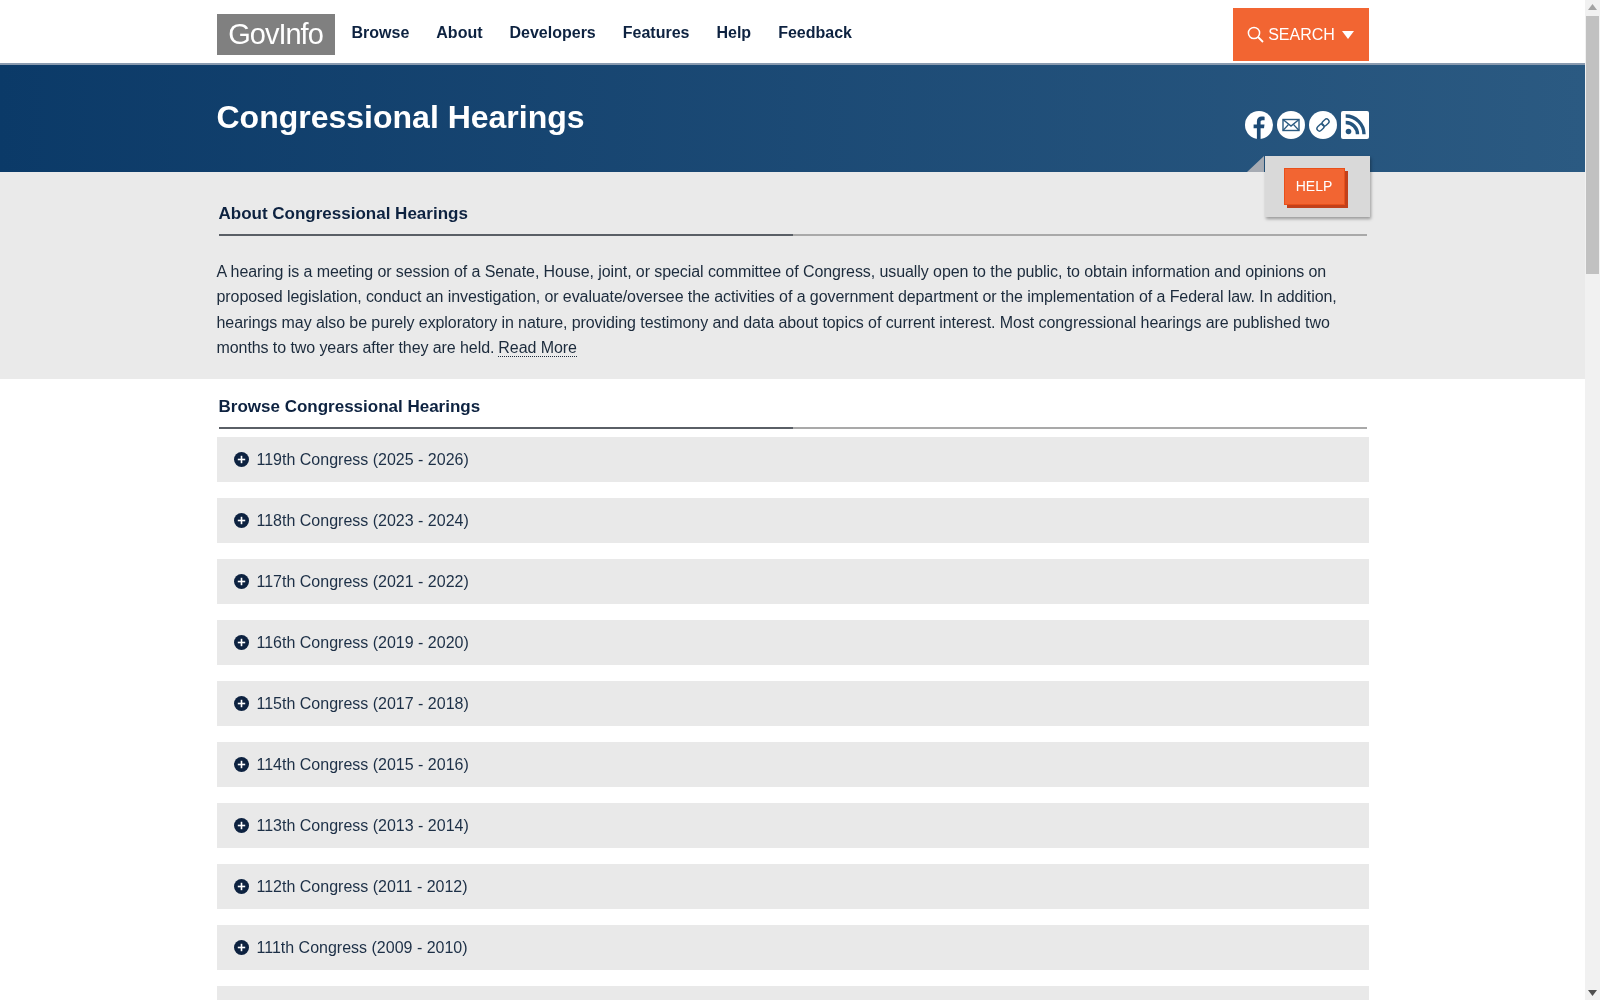  I want to click on fold-corner-icon, so click(1255, 164).